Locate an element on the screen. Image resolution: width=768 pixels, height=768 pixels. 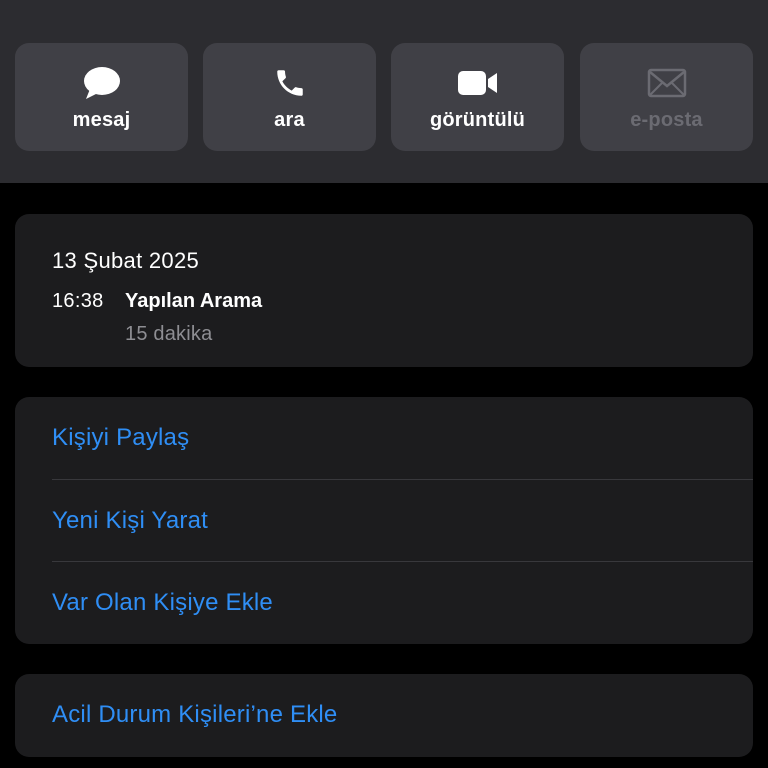
create-new-contact-row: Yeni Kişi Yarat is located at coordinates (384, 521).